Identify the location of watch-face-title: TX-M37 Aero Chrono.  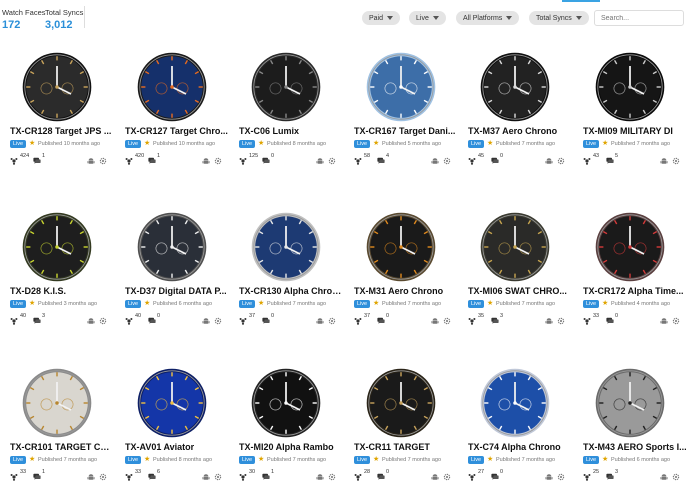
(520, 131).